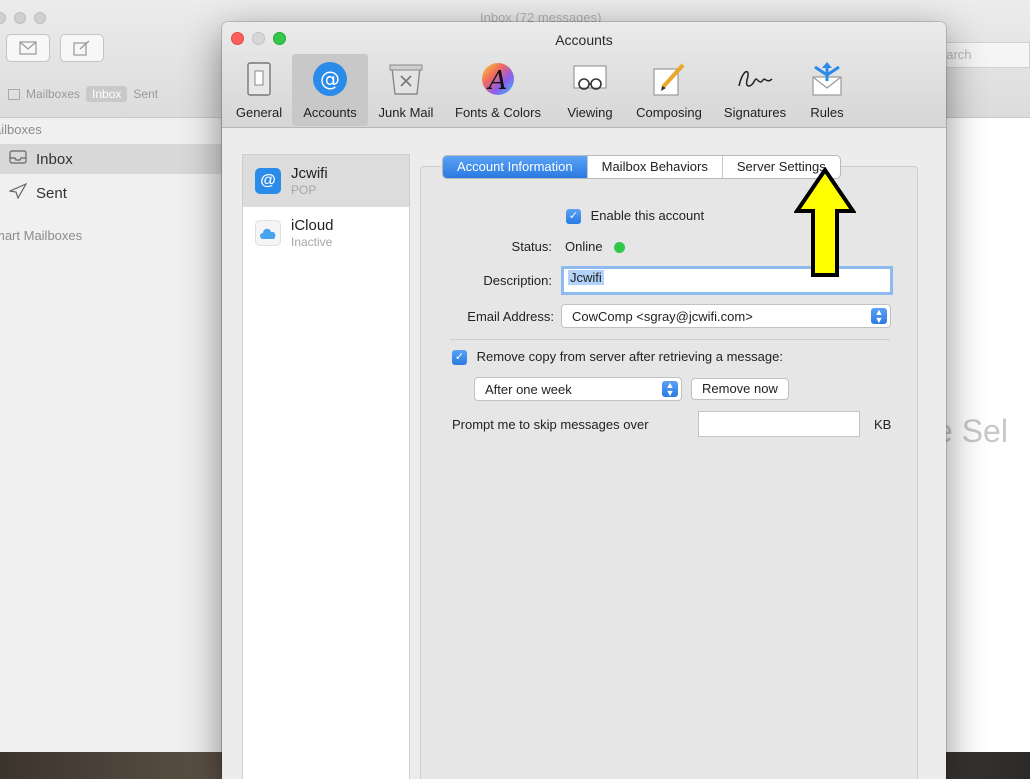 The image size is (1030, 779). What do you see at coordinates (662, 316) in the screenshot?
I see `email-address-value: CowComp <sgray@jcwifi.com>` at bounding box center [662, 316].